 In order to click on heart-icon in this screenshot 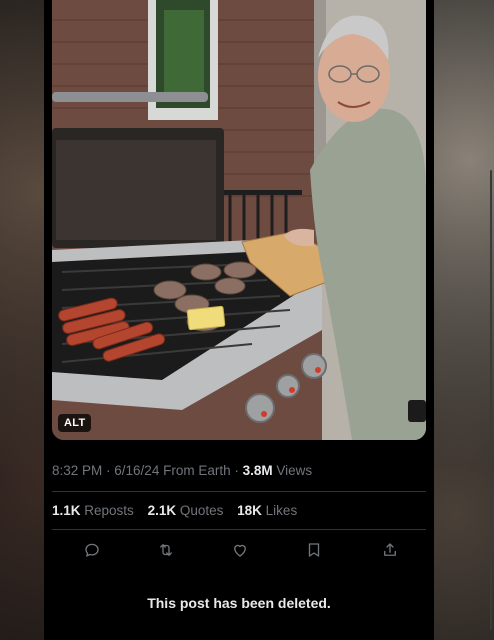, I will do `click(240, 550)`.